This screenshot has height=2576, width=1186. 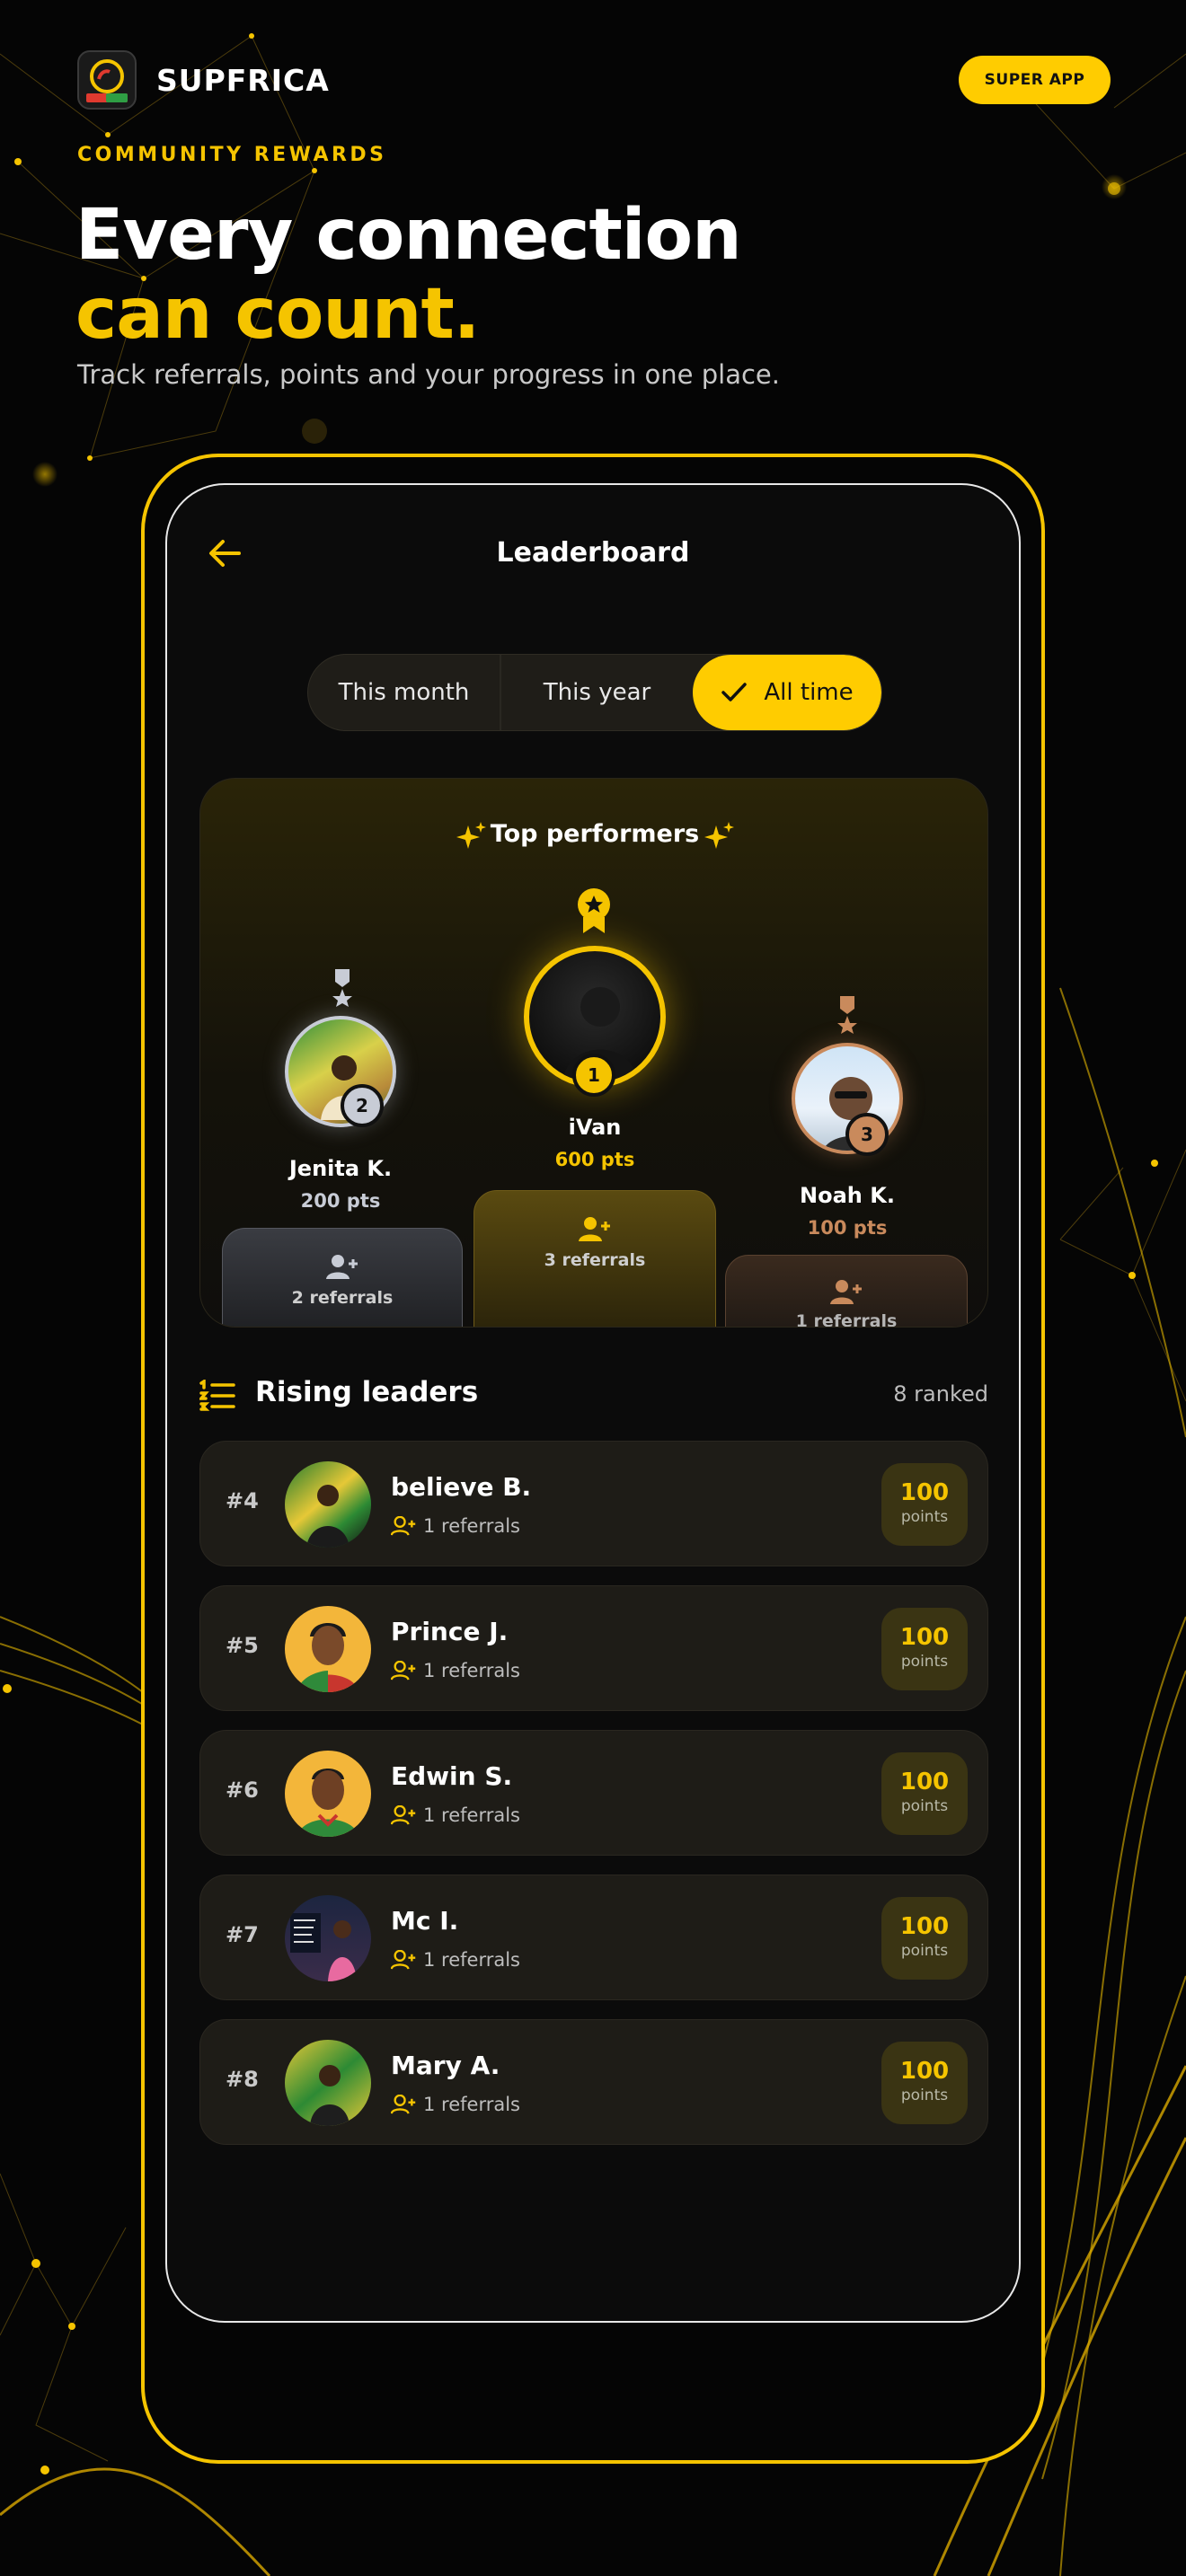 I want to click on row-name: Mary A., so click(x=445, y=2065).